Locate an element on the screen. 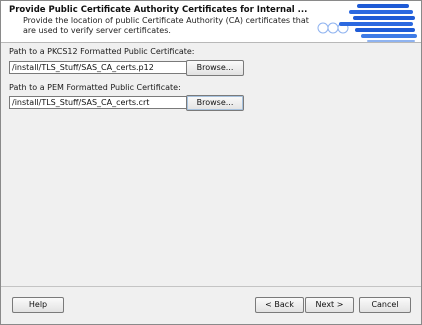  footer-separator is located at coordinates (211, 286).